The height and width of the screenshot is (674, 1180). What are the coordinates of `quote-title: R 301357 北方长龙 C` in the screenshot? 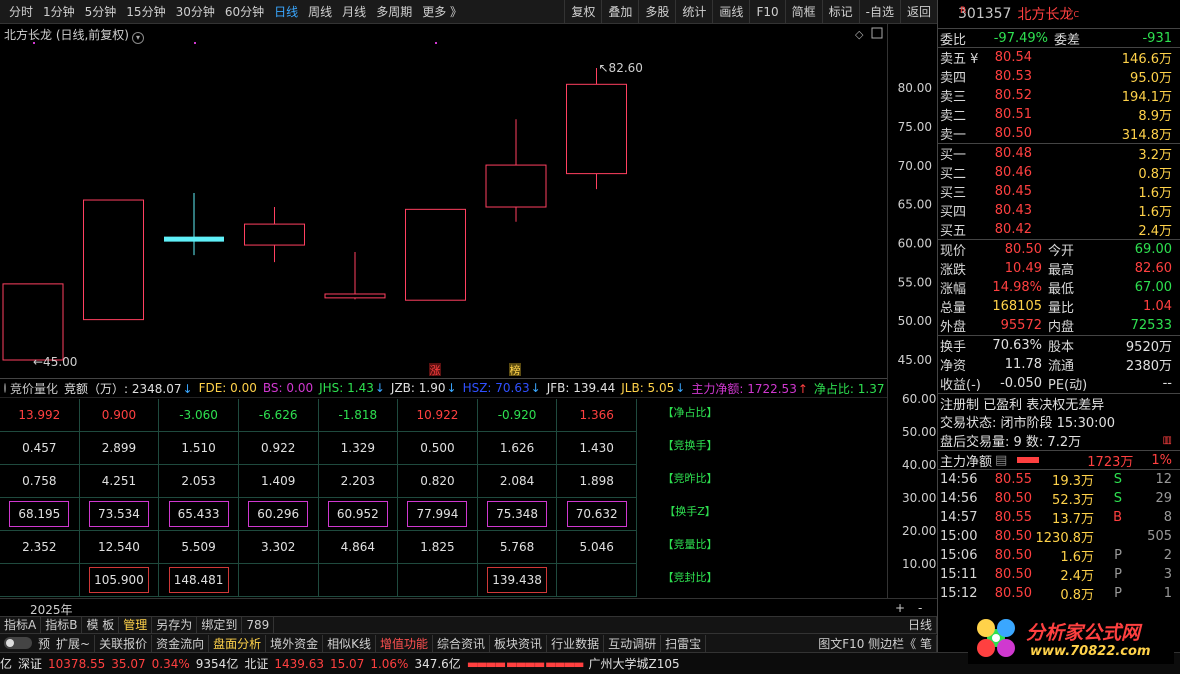 It's located at (1059, 14).